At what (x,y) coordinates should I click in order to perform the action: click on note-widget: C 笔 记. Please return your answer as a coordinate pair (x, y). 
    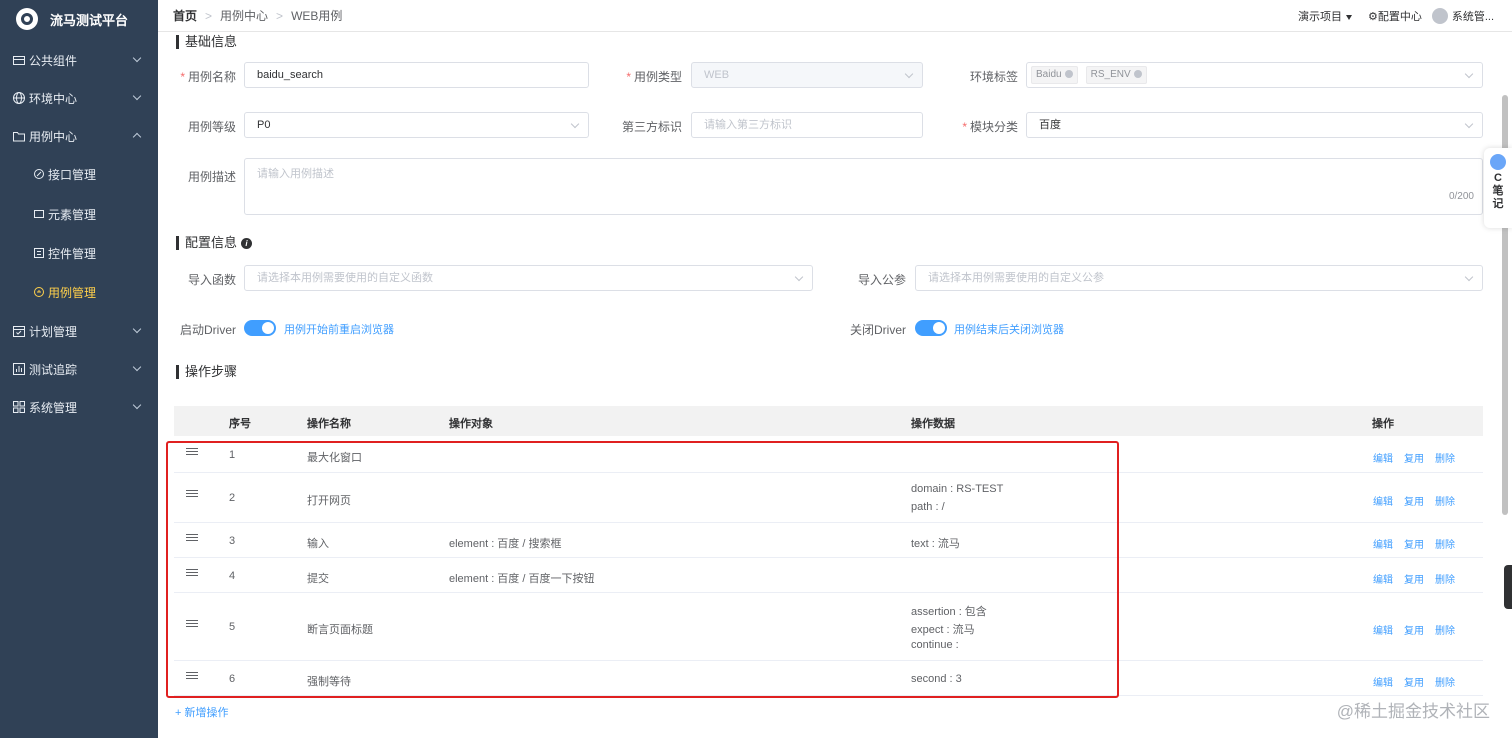
    Looking at the image, I should click on (1498, 188).